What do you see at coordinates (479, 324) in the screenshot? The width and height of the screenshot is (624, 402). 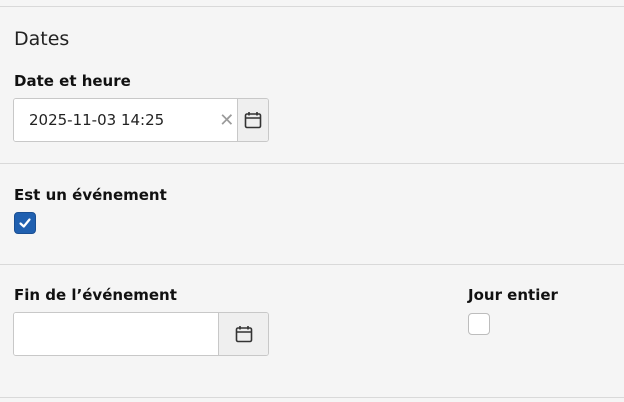 I see `all-day-checkbox` at bounding box center [479, 324].